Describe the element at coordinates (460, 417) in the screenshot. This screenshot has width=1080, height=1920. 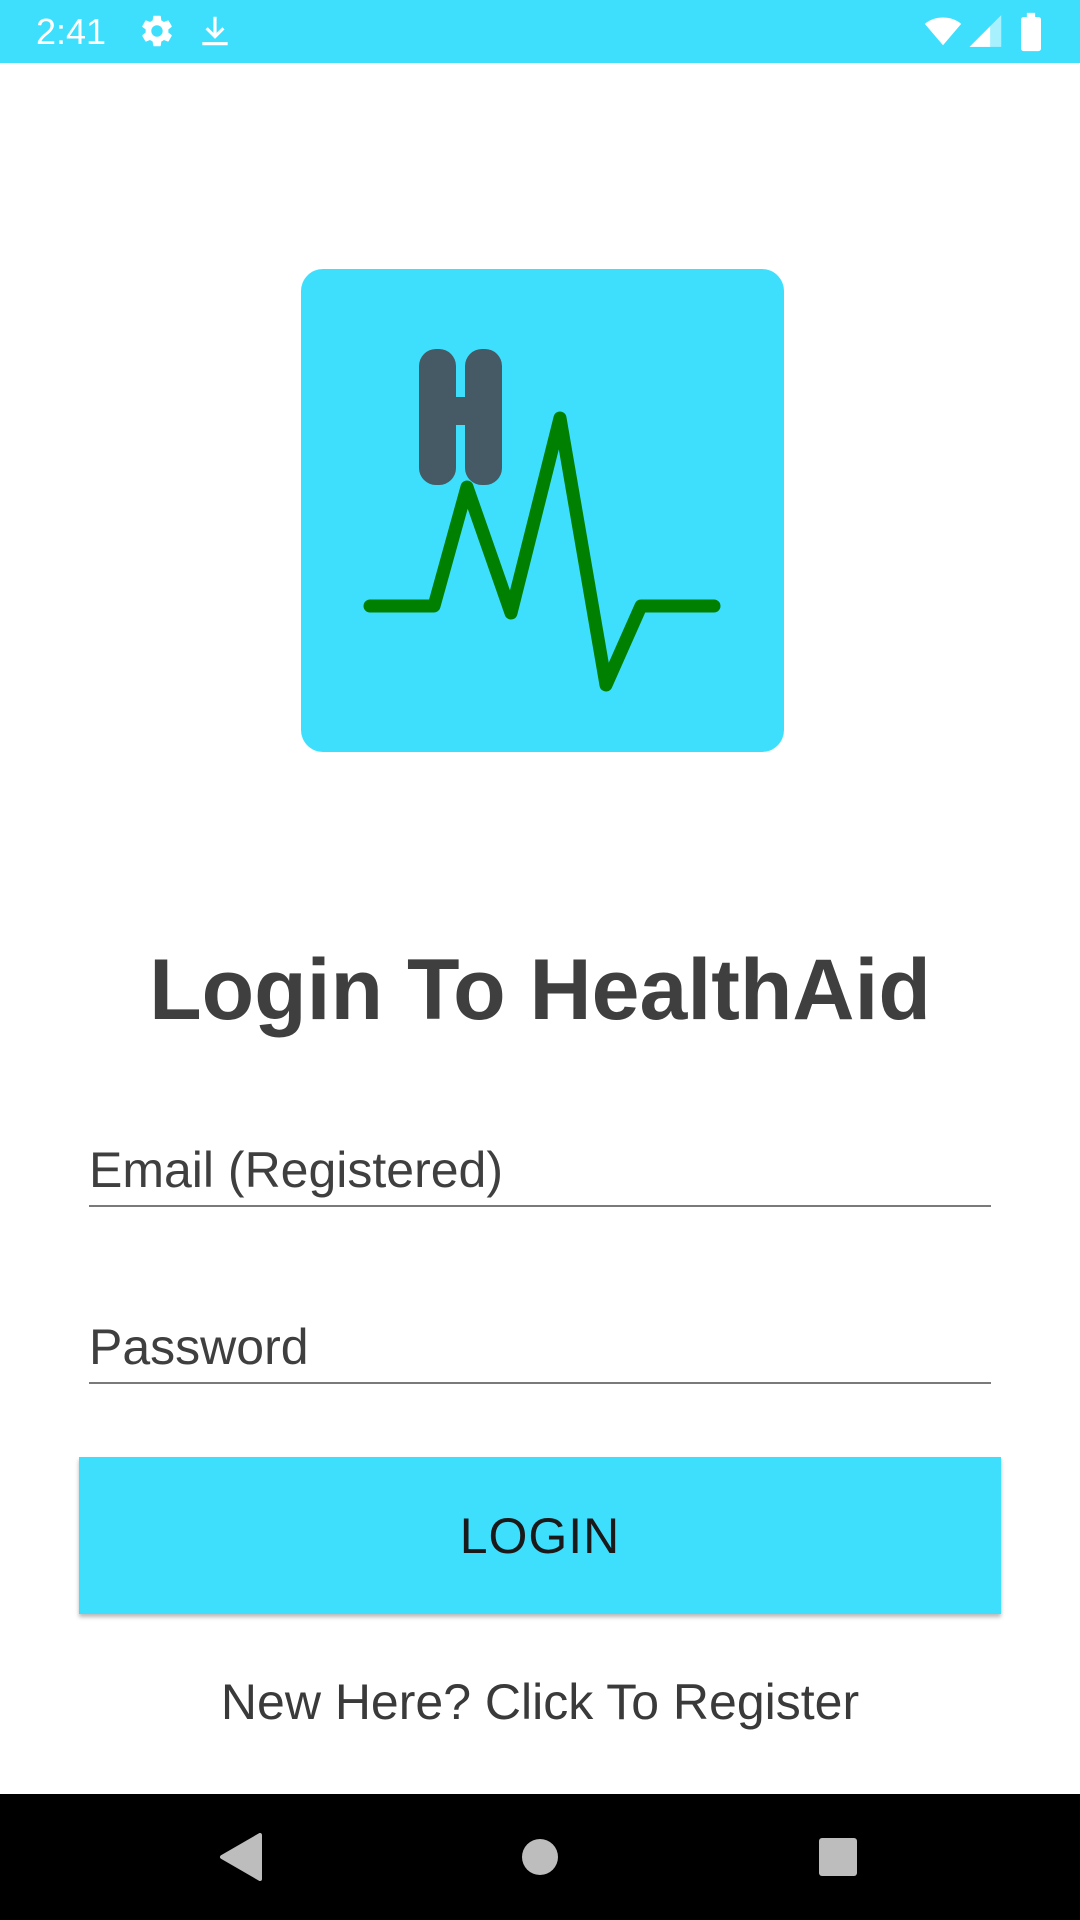
I see `logo-letter-h` at that location.